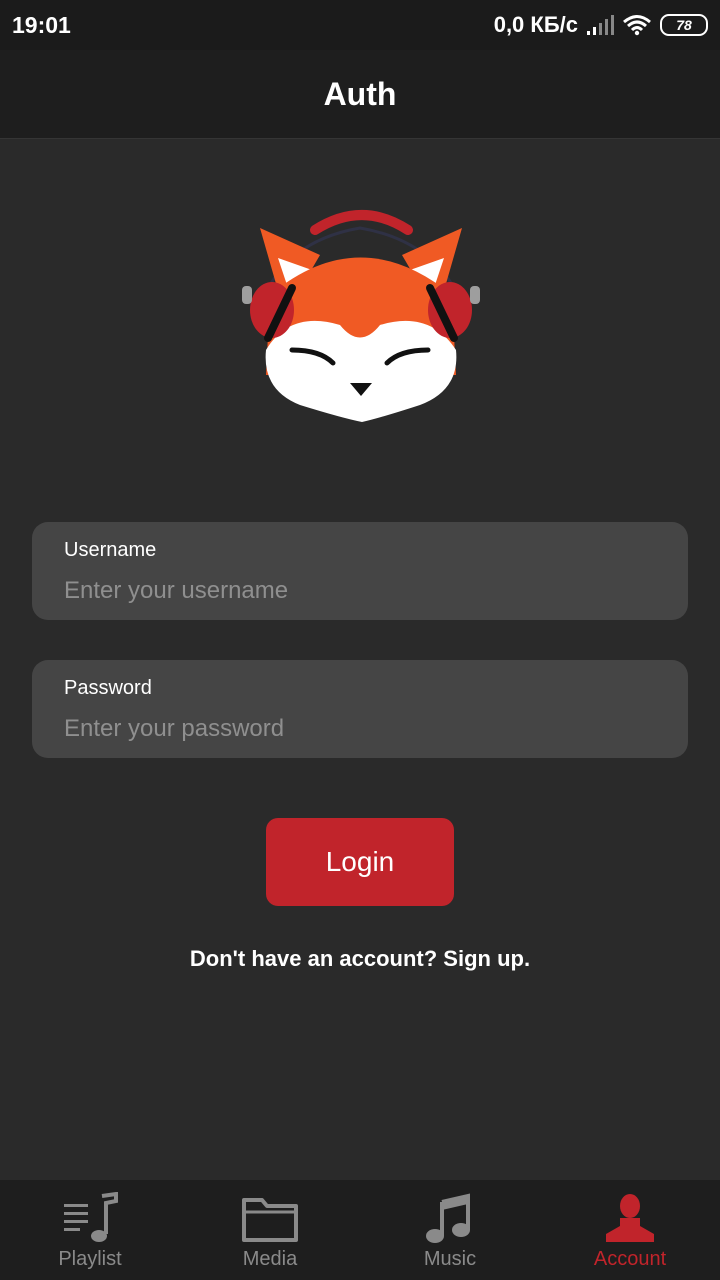  I want to click on nav-item-media: Media, so click(270, 1230).